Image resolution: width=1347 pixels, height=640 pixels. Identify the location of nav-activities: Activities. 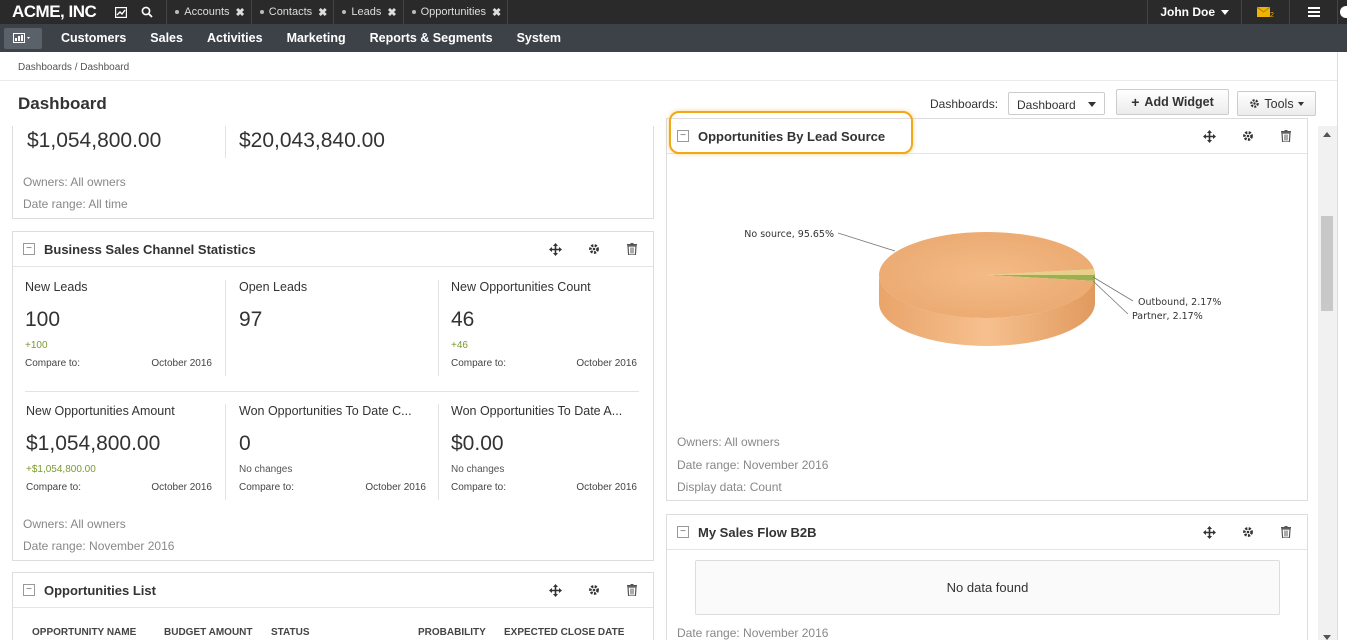
(235, 38).